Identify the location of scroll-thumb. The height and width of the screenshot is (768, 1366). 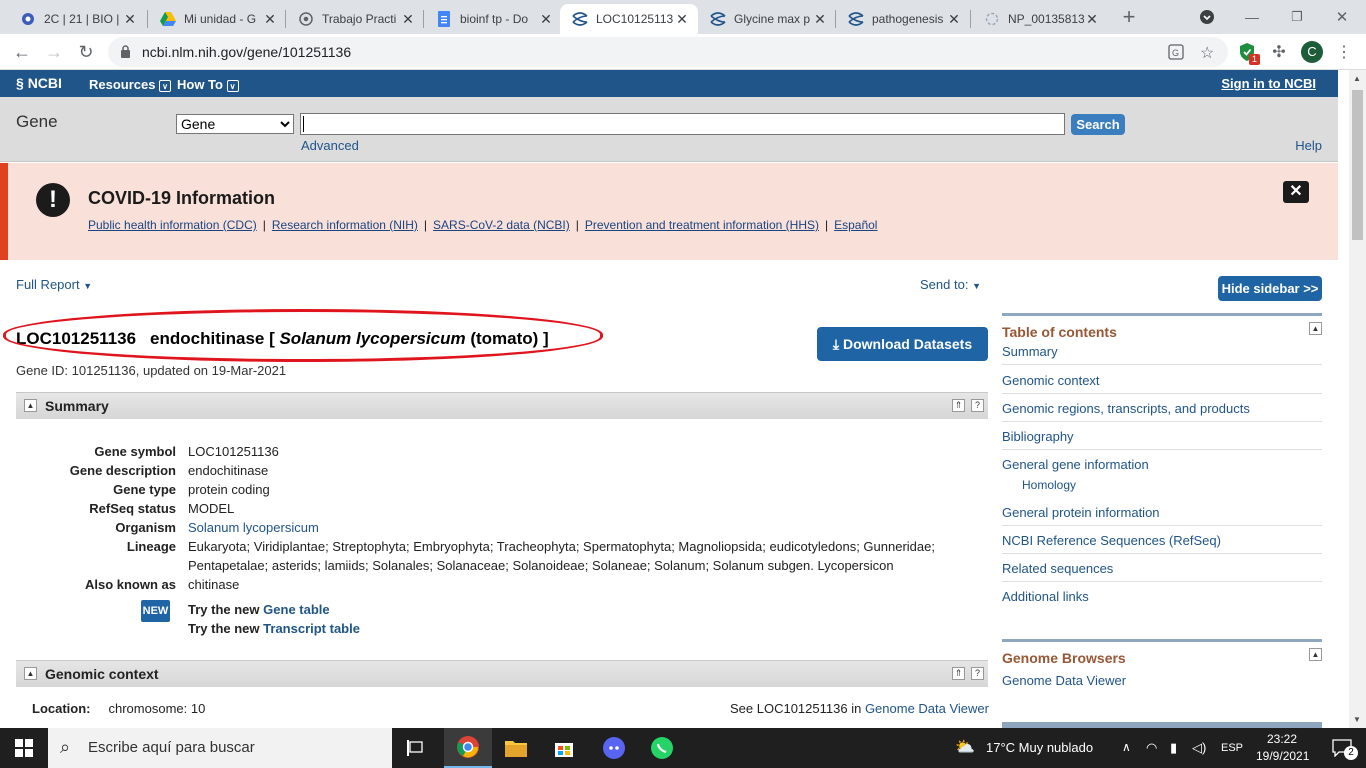
(1357, 165).